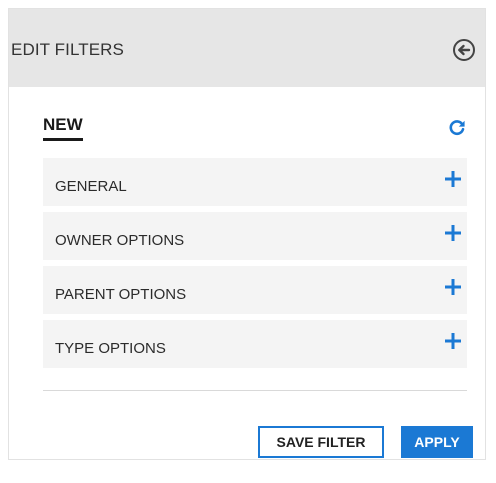 The width and height of the screenshot is (496, 483). I want to click on circle-arrow-left-icon, so click(464, 50).